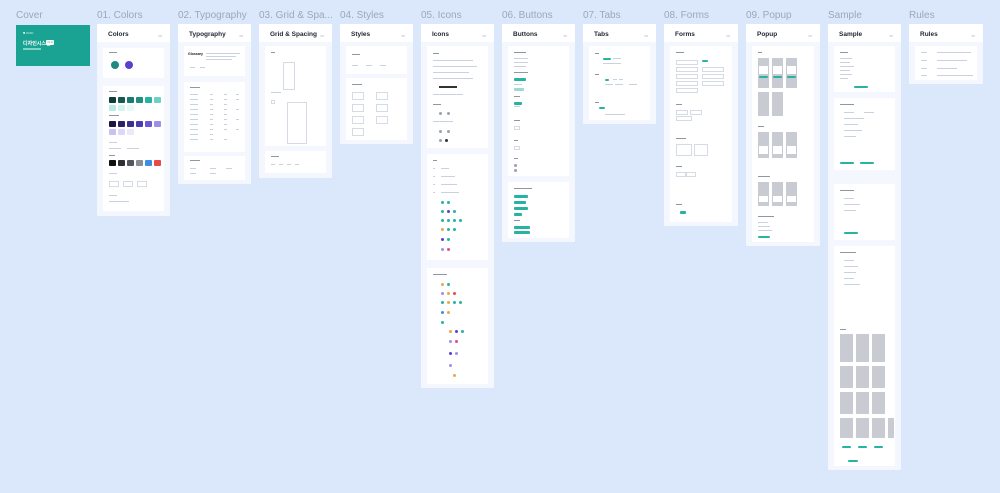  What do you see at coordinates (946, 63) in the screenshot?
I see `rules-panel` at bounding box center [946, 63].